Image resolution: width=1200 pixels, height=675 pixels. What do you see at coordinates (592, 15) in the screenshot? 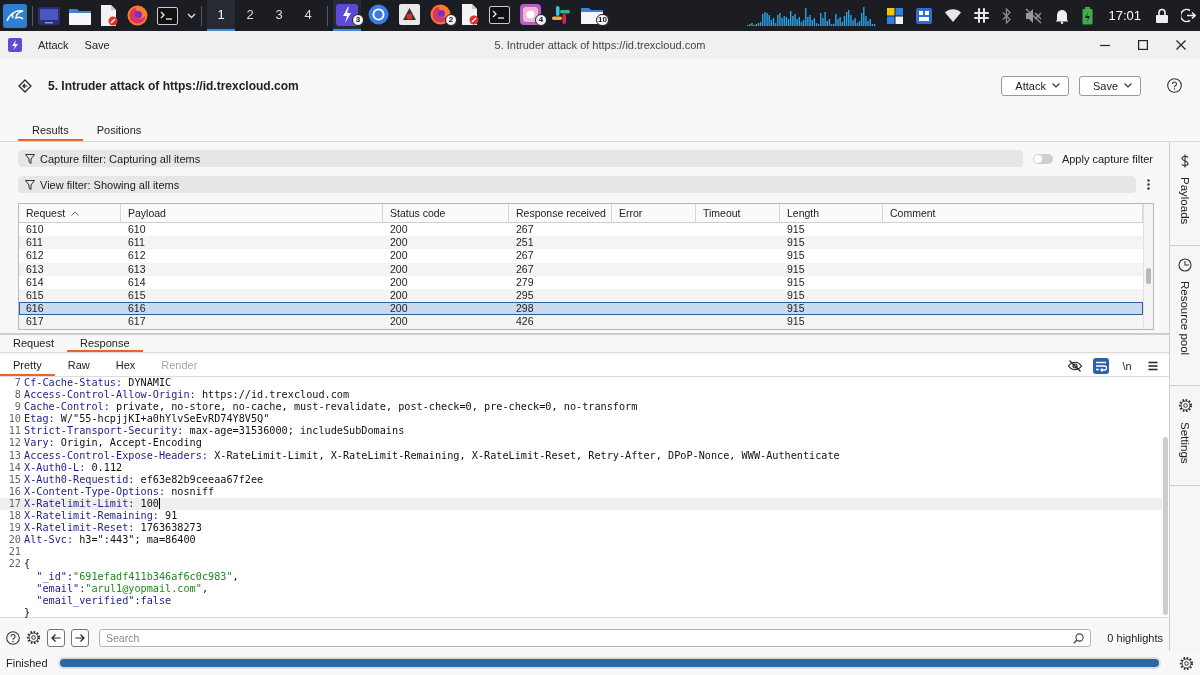
I see `task-button: 10` at bounding box center [592, 15].